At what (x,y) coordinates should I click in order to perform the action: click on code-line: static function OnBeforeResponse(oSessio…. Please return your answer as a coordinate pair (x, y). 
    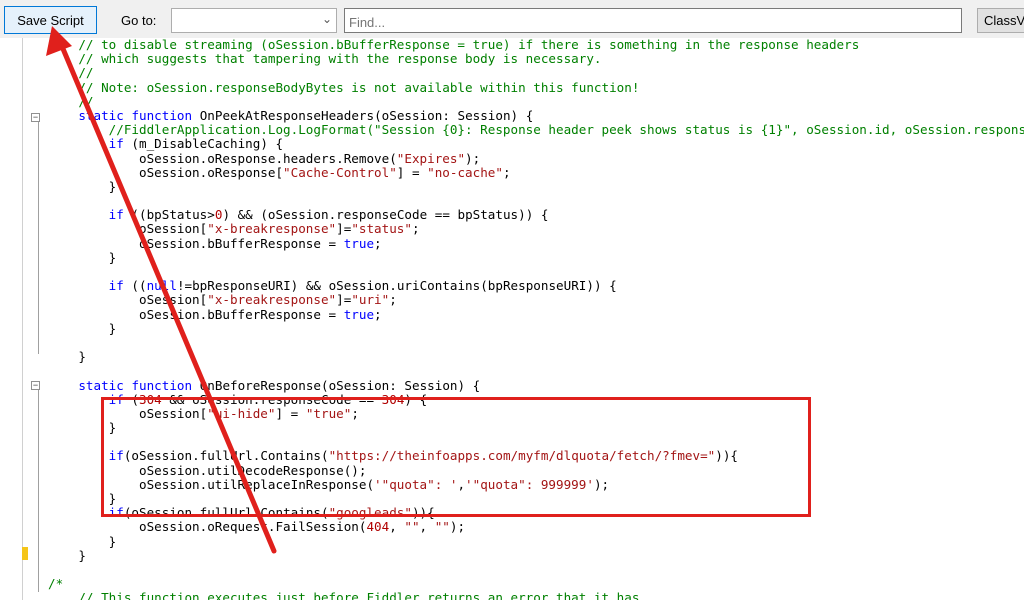
    Looking at the image, I should click on (279, 385).